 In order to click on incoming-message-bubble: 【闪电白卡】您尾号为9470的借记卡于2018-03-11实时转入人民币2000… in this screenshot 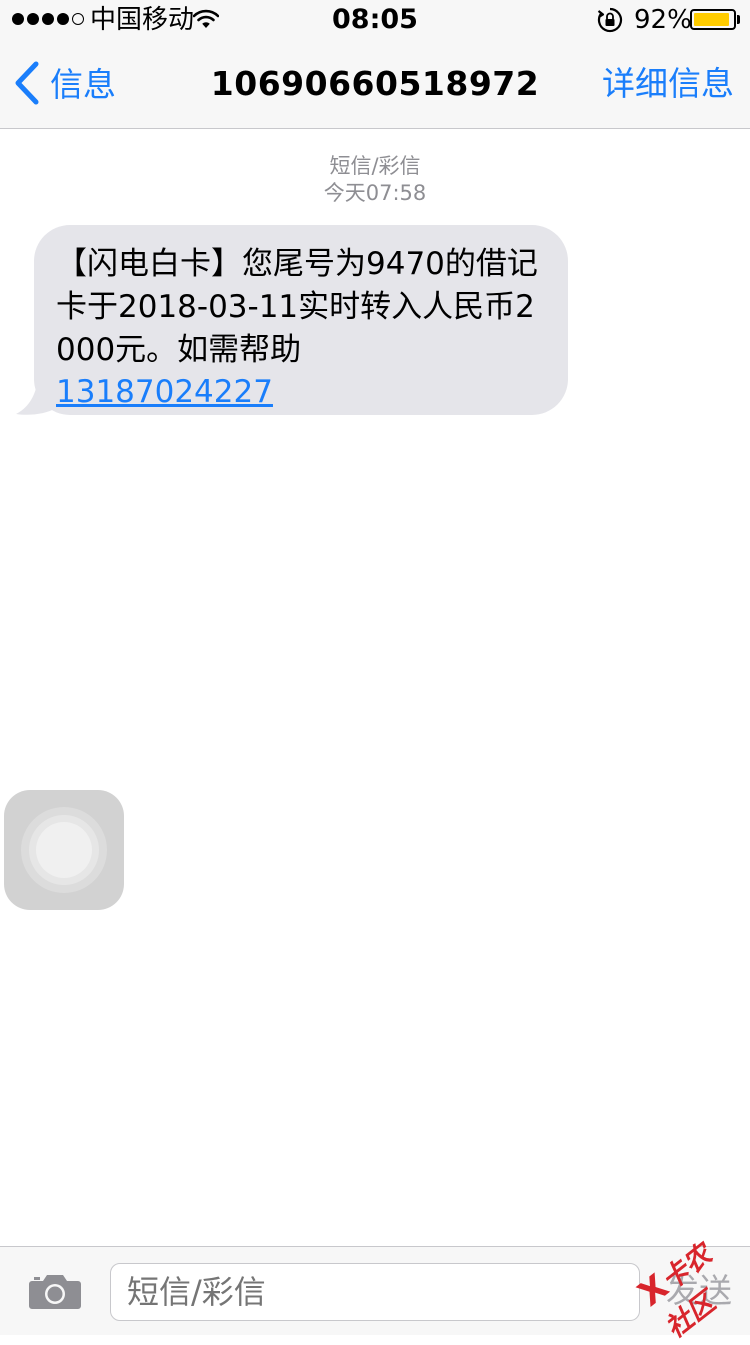, I will do `click(301, 320)`.